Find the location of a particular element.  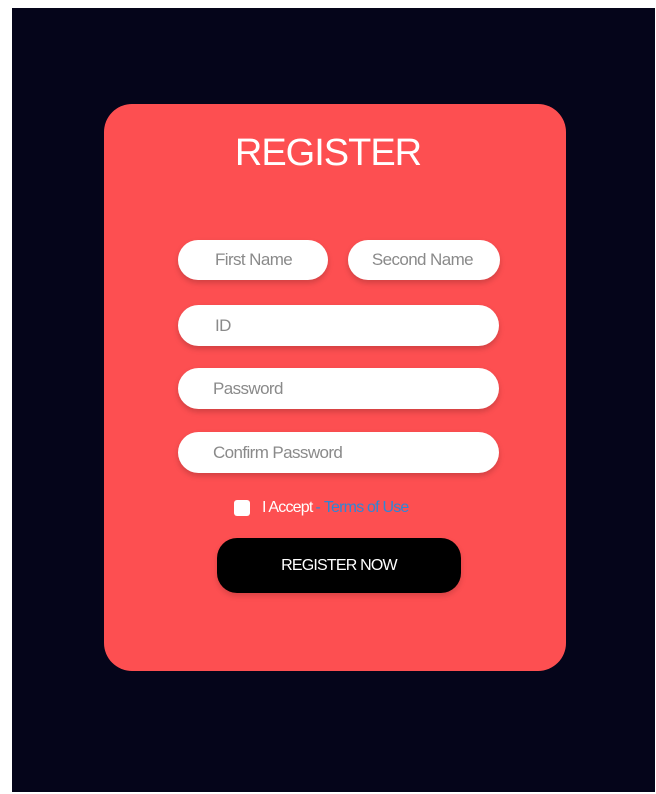

accept-terms-checkbox is located at coordinates (242, 508).